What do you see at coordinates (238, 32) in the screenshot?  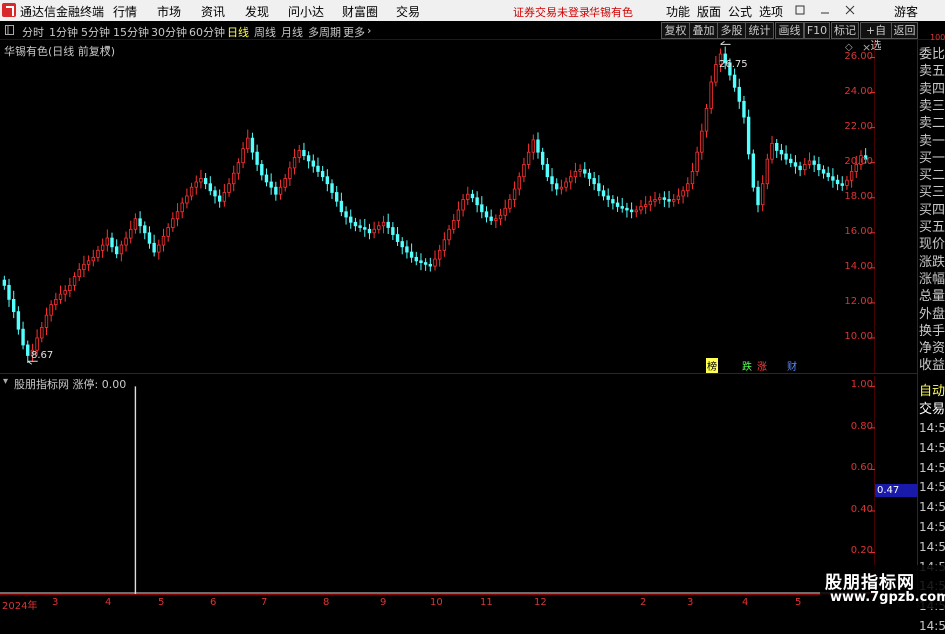 I see `period-daily: 日线` at bounding box center [238, 32].